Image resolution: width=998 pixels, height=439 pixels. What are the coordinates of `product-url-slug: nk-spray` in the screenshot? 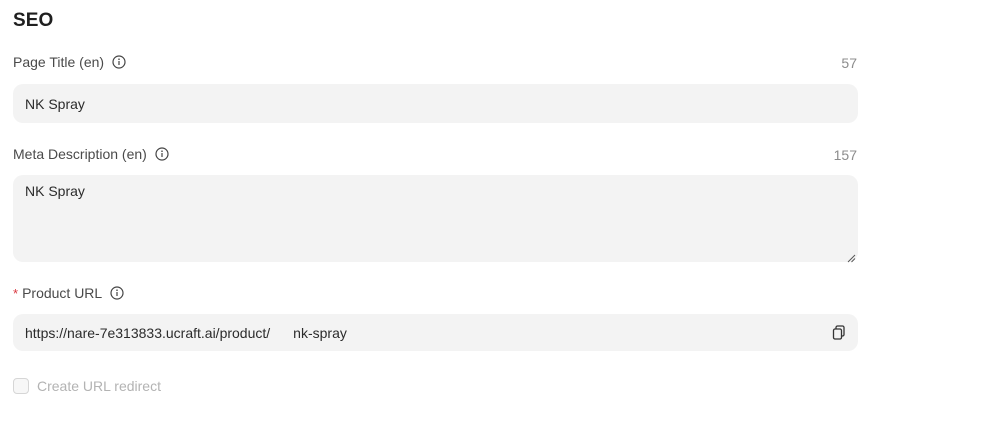 It's located at (320, 333).